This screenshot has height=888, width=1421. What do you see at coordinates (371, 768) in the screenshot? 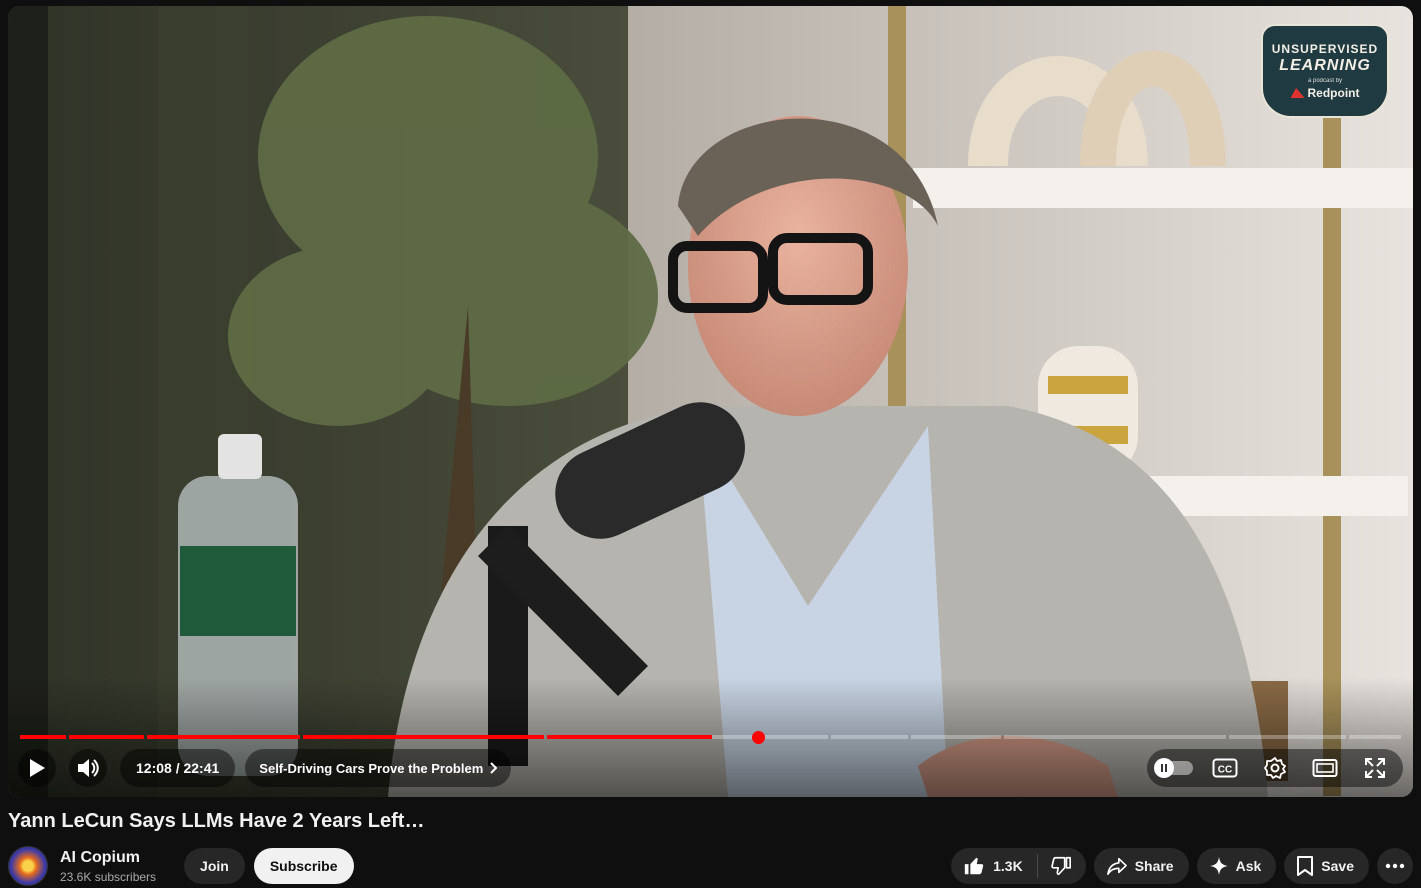
I see `chapter-title: Self-Driving Cars Prove the Problem` at bounding box center [371, 768].